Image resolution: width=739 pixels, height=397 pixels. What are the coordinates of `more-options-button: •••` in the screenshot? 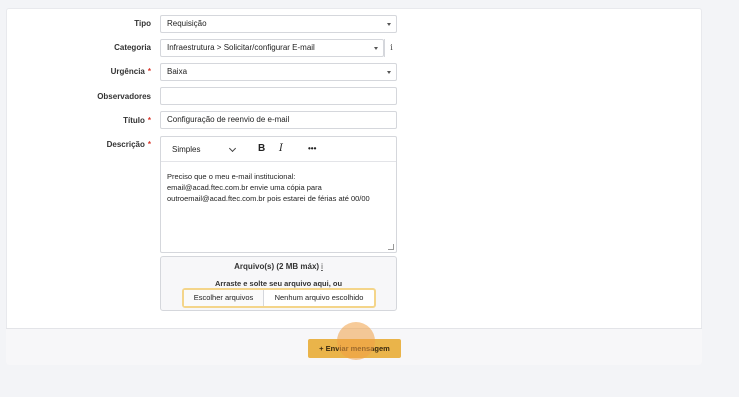 It's located at (312, 148).